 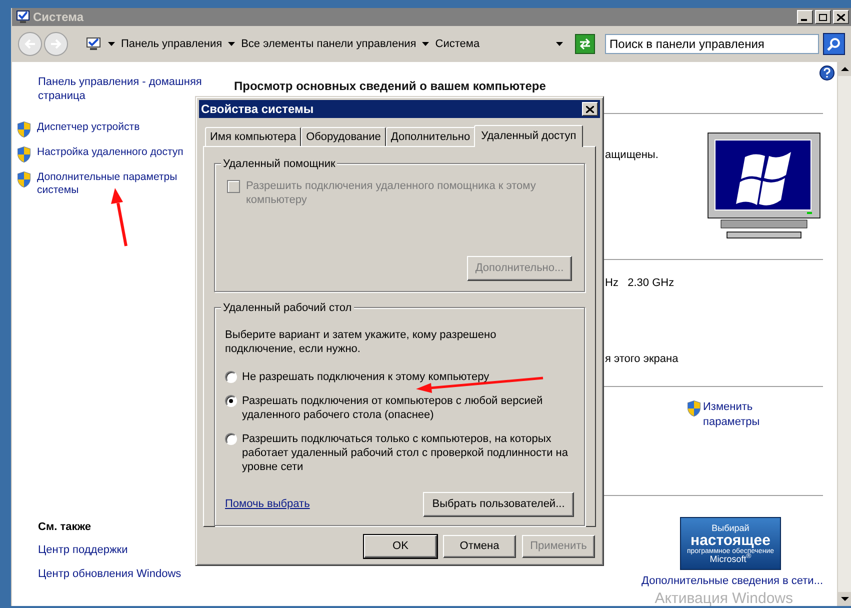 I want to click on sidebar-link: Настройка удаленного доступ, so click(x=112, y=152).